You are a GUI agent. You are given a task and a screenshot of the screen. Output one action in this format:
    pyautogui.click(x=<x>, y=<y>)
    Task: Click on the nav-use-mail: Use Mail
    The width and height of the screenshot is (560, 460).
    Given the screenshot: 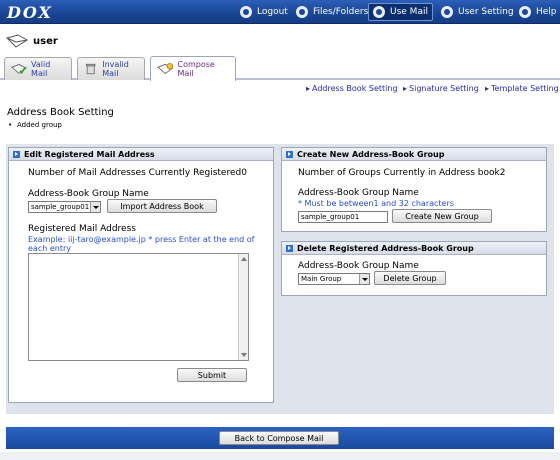 What is the action you would take?
    pyautogui.click(x=400, y=12)
    